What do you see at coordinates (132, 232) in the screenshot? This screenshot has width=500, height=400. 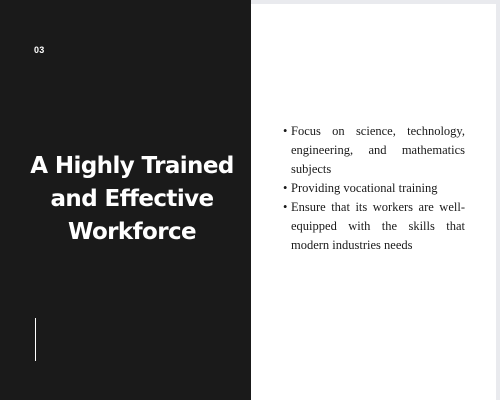 I see `slide-title-line: Workforce` at bounding box center [132, 232].